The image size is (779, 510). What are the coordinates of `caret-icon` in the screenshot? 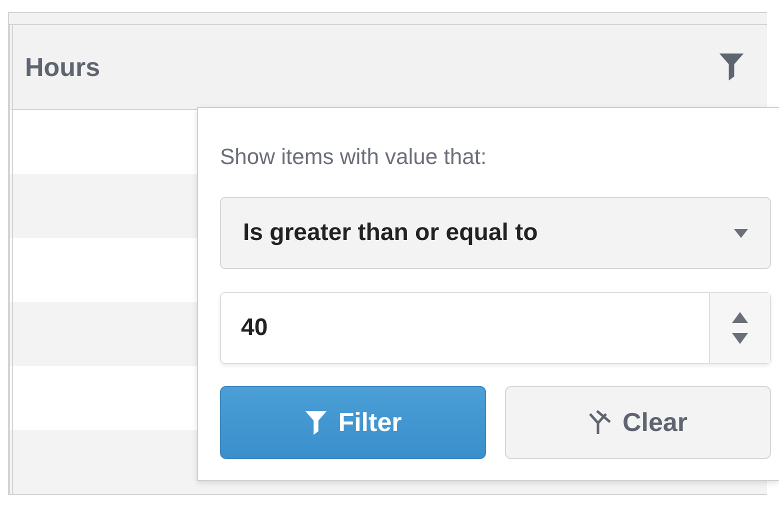 It's located at (741, 233).